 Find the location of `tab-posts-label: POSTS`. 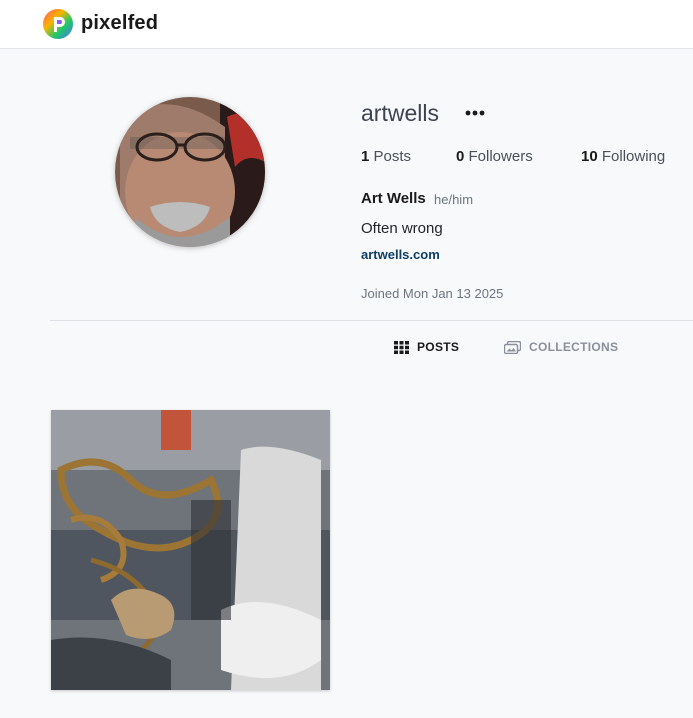

tab-posts-label: POSTS is located at coordinates (438, 347).